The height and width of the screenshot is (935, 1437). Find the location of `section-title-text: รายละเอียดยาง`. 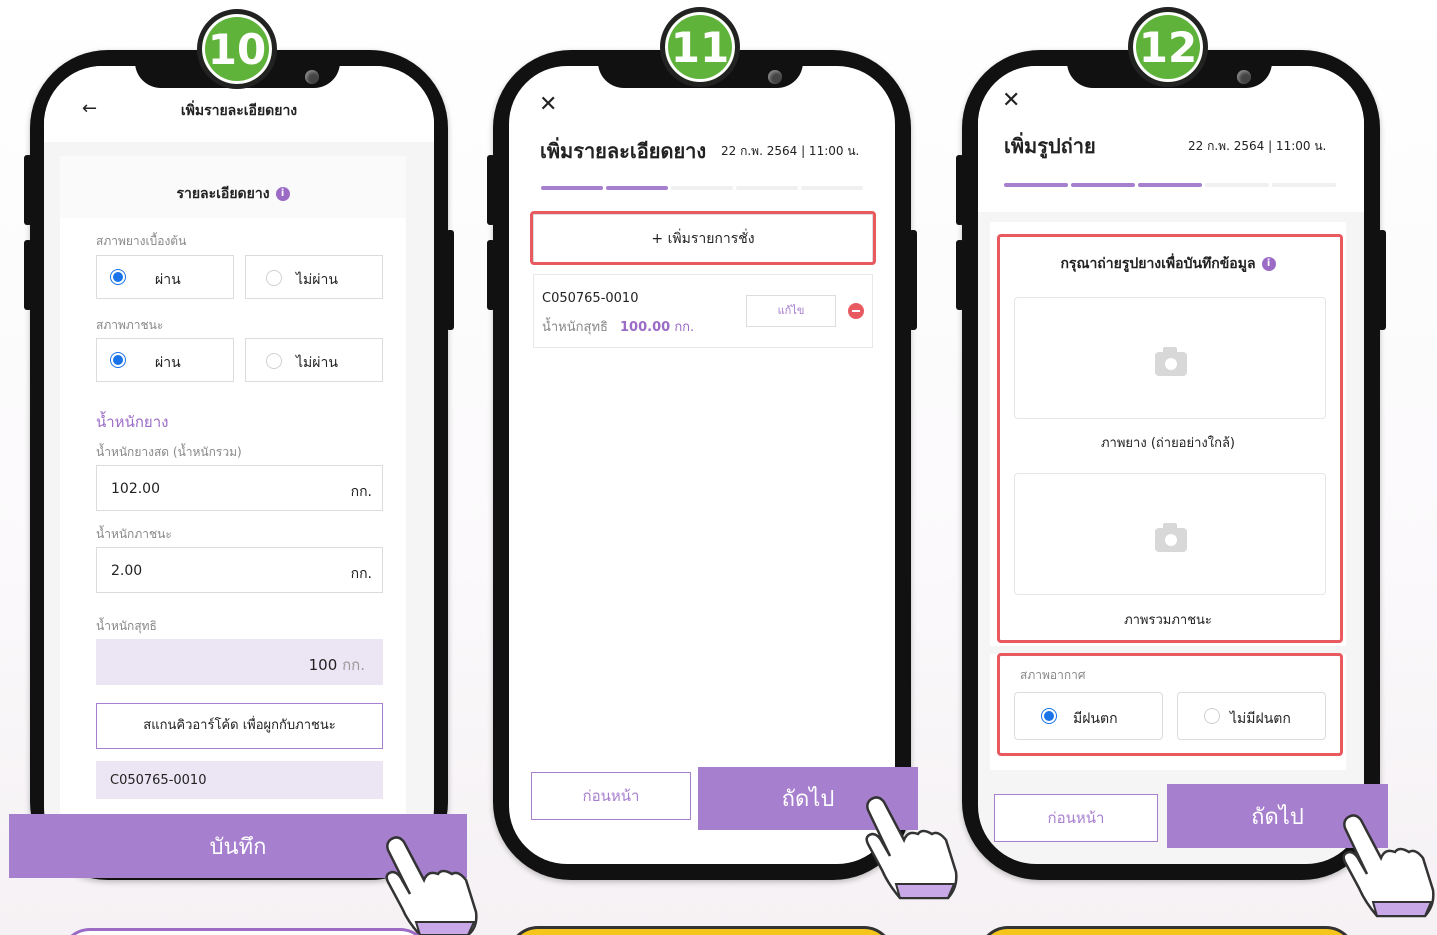

section-title-text: รายละเอียดยาง is located at coordinates (223, 194).